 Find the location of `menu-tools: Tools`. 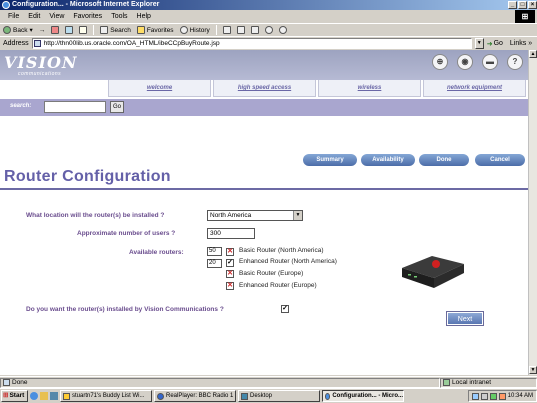

menu-tools: Tools is located at coordinates (119, 16).